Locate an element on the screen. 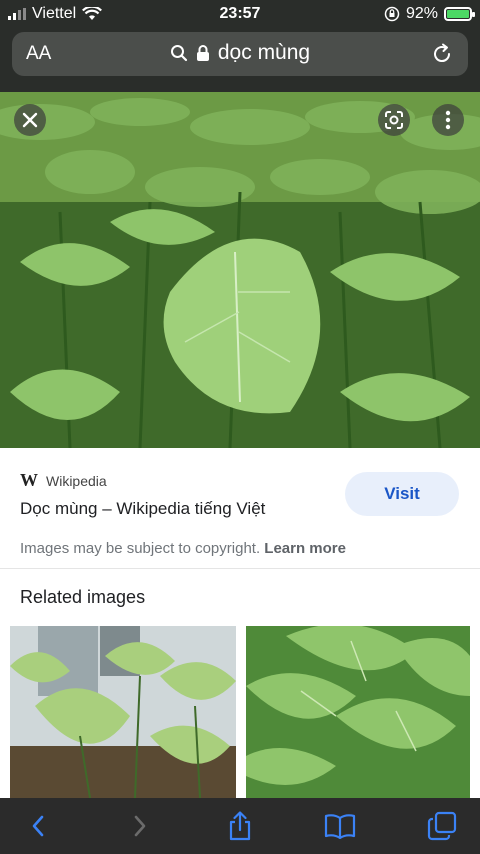 Image resolution: width=480 pixels, height=854 pixels. back-button is located at coordinates (38, 826).